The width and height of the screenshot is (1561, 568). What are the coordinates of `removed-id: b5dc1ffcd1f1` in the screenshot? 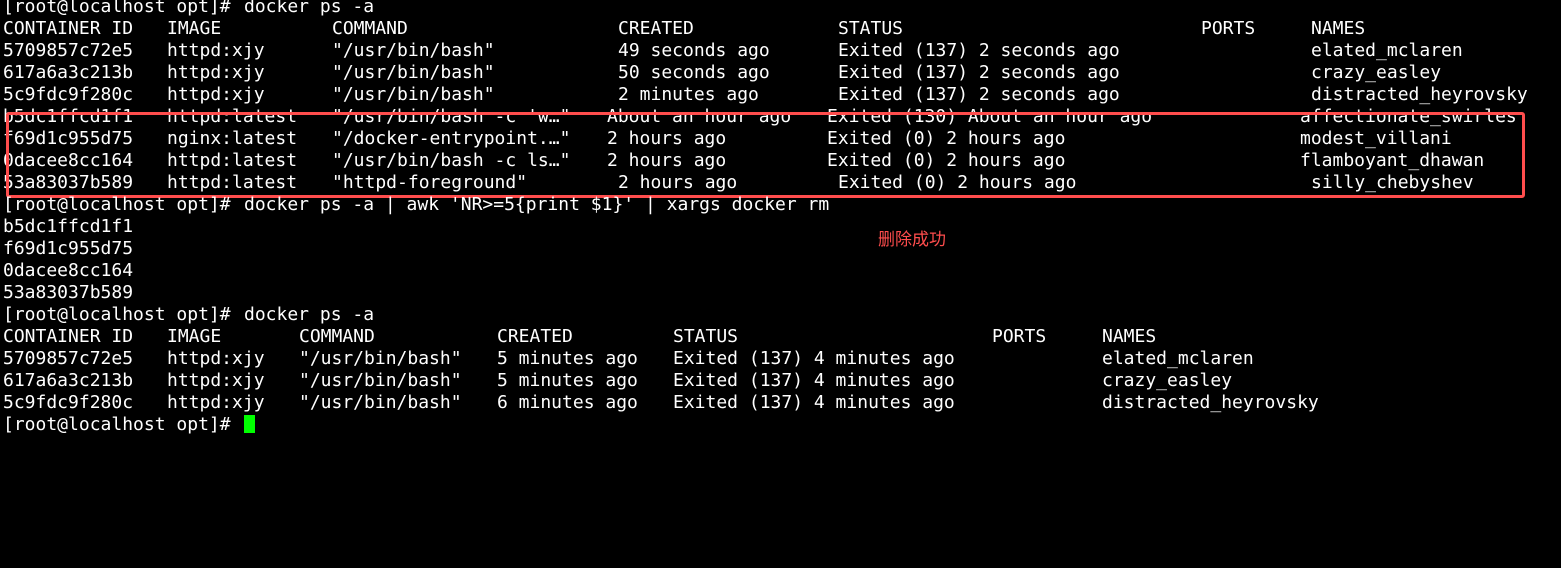 It's located at (68, 226).